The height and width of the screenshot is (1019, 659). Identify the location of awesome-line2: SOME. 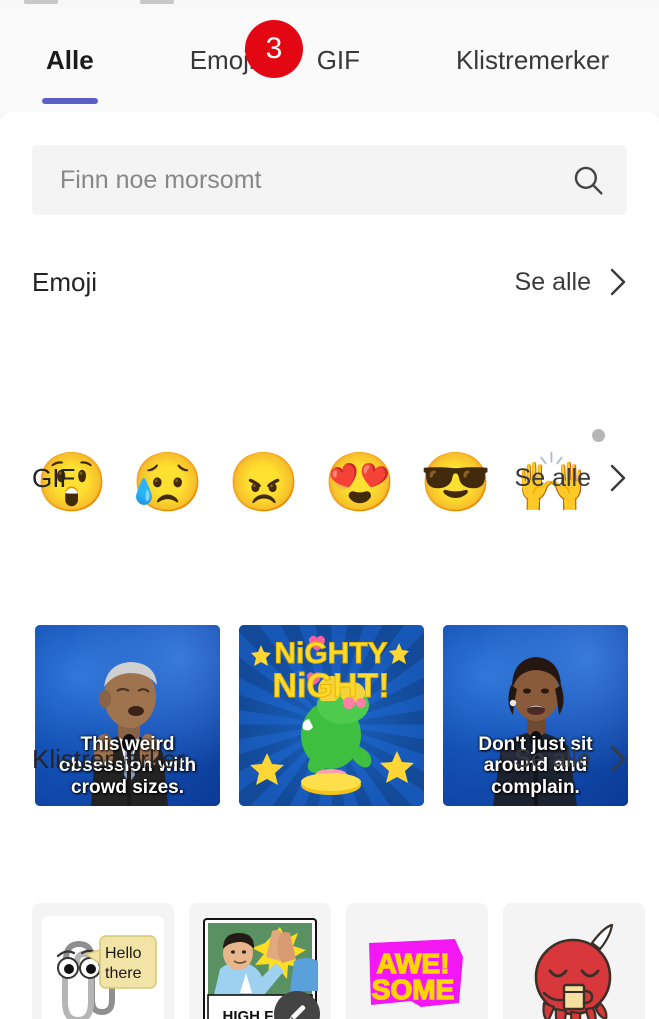
(413, 989).